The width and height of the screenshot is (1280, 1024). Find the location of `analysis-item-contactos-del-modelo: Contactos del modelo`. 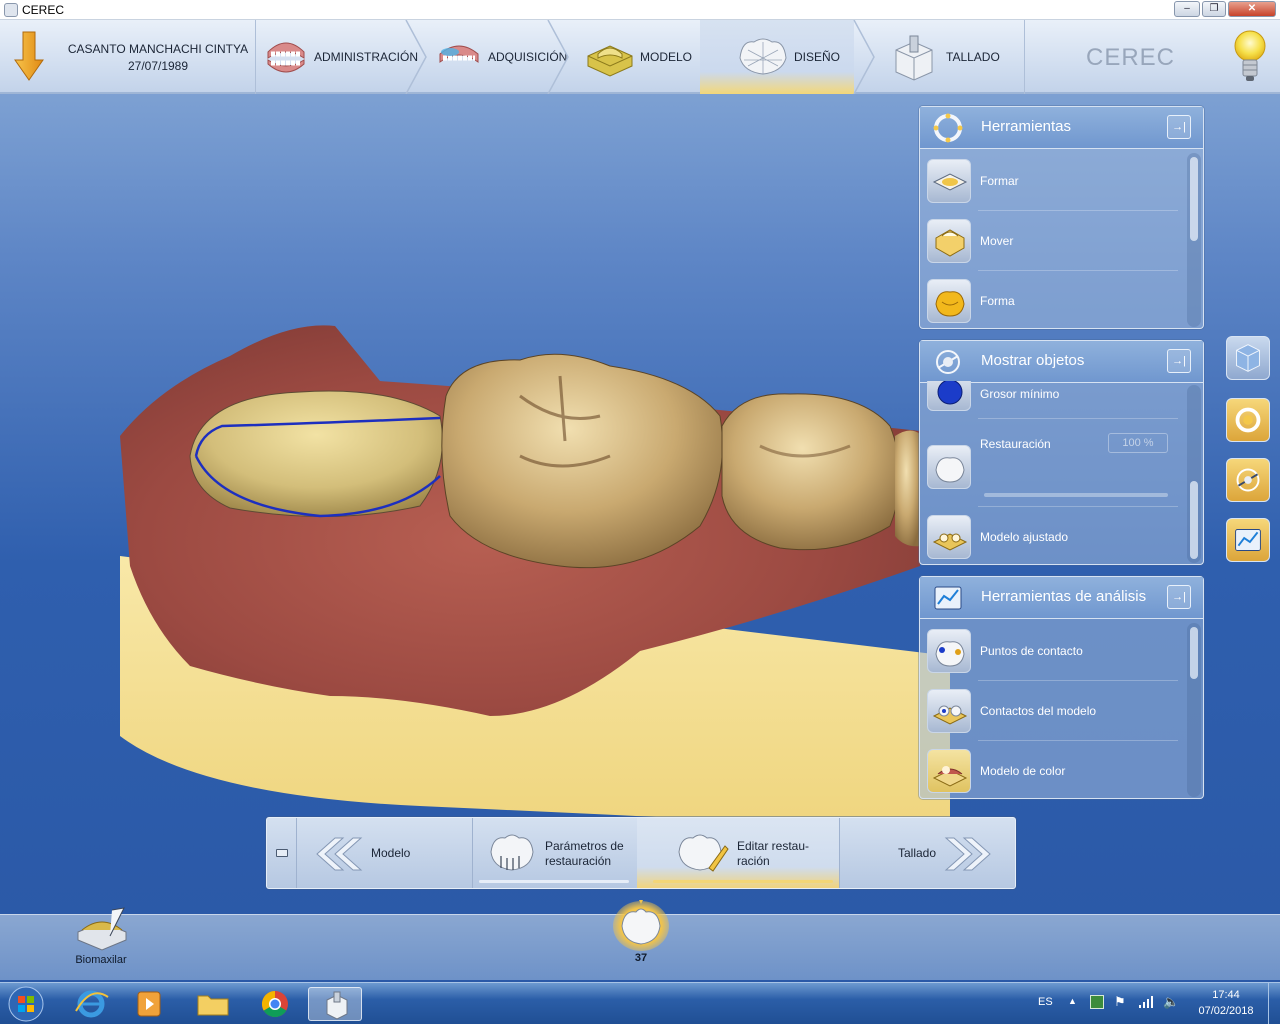

analysis-item-contactos-del-modelo: Contactos del modelo is located at coordinates (1053, 711).